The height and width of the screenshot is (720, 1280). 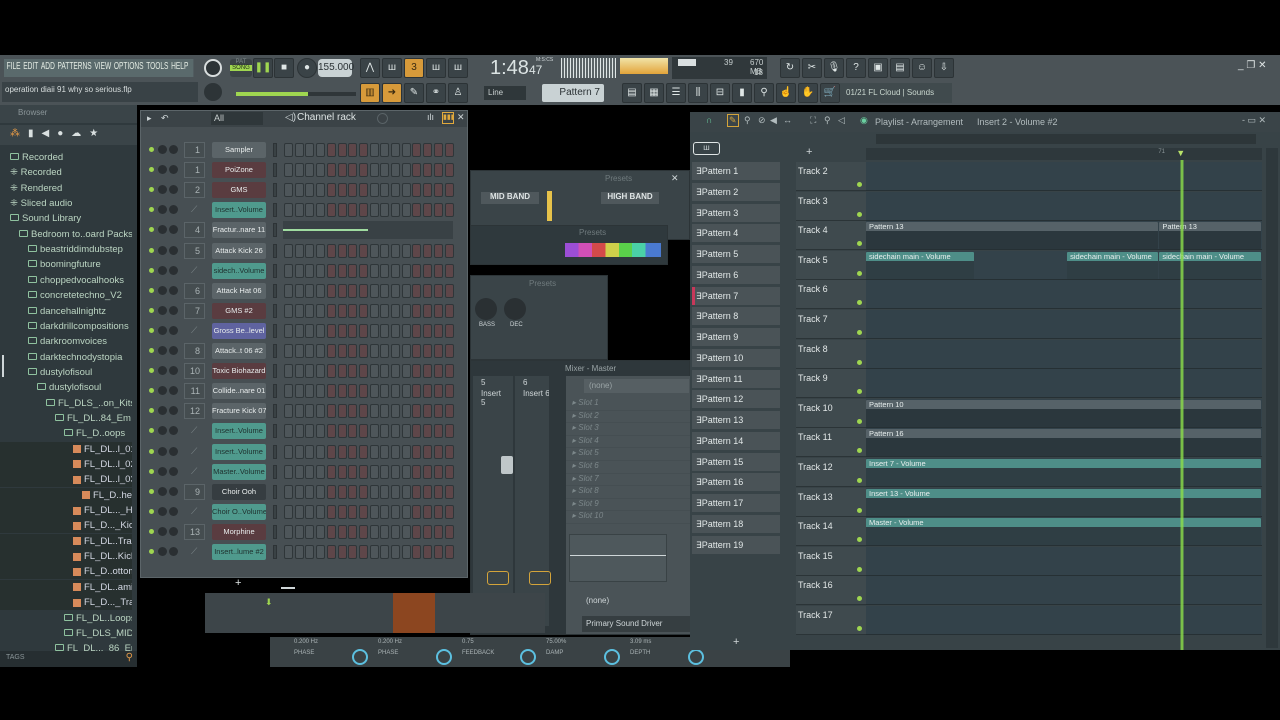 I want to click on fx-slot: ▸ Slot 5, so click(x=628, y=454).